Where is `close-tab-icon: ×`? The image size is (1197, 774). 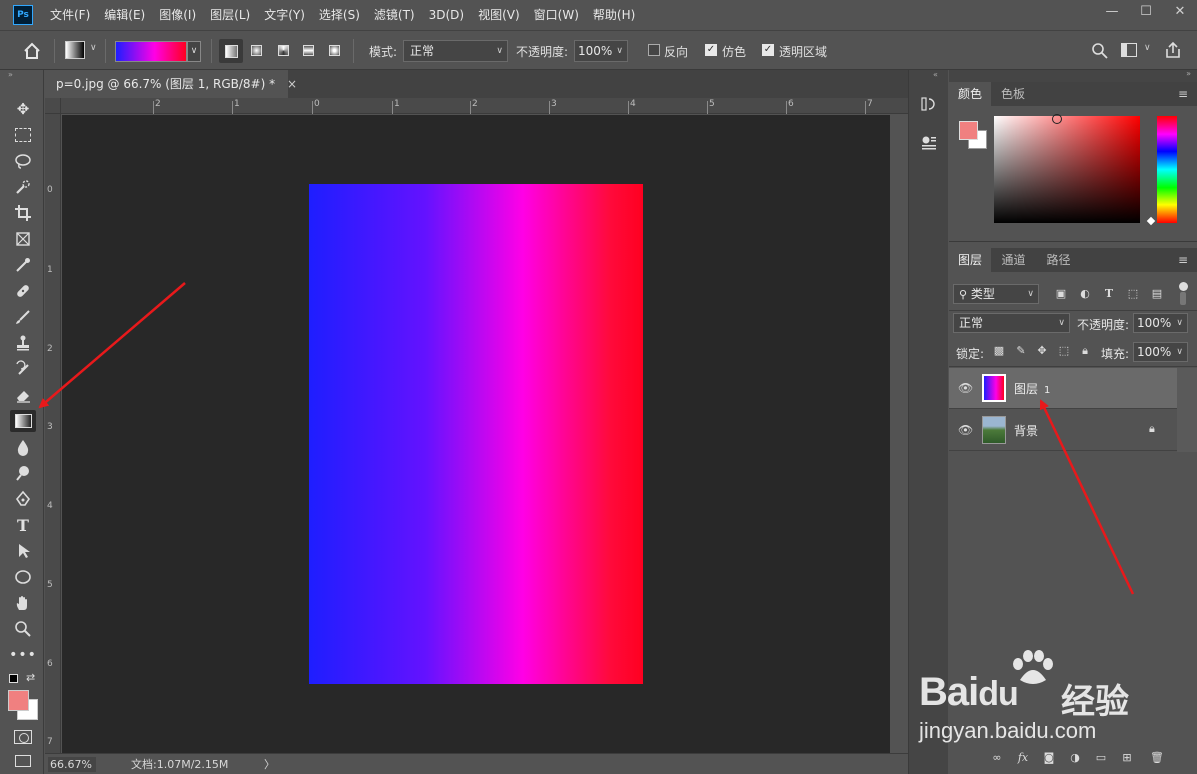 close-tab-icon: × is located at coordinates (292, 84).